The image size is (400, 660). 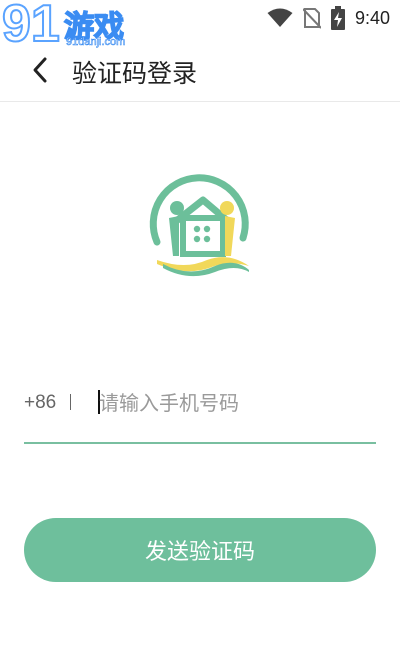 I want to click on wifi-icon, so click(x=280, y=18).